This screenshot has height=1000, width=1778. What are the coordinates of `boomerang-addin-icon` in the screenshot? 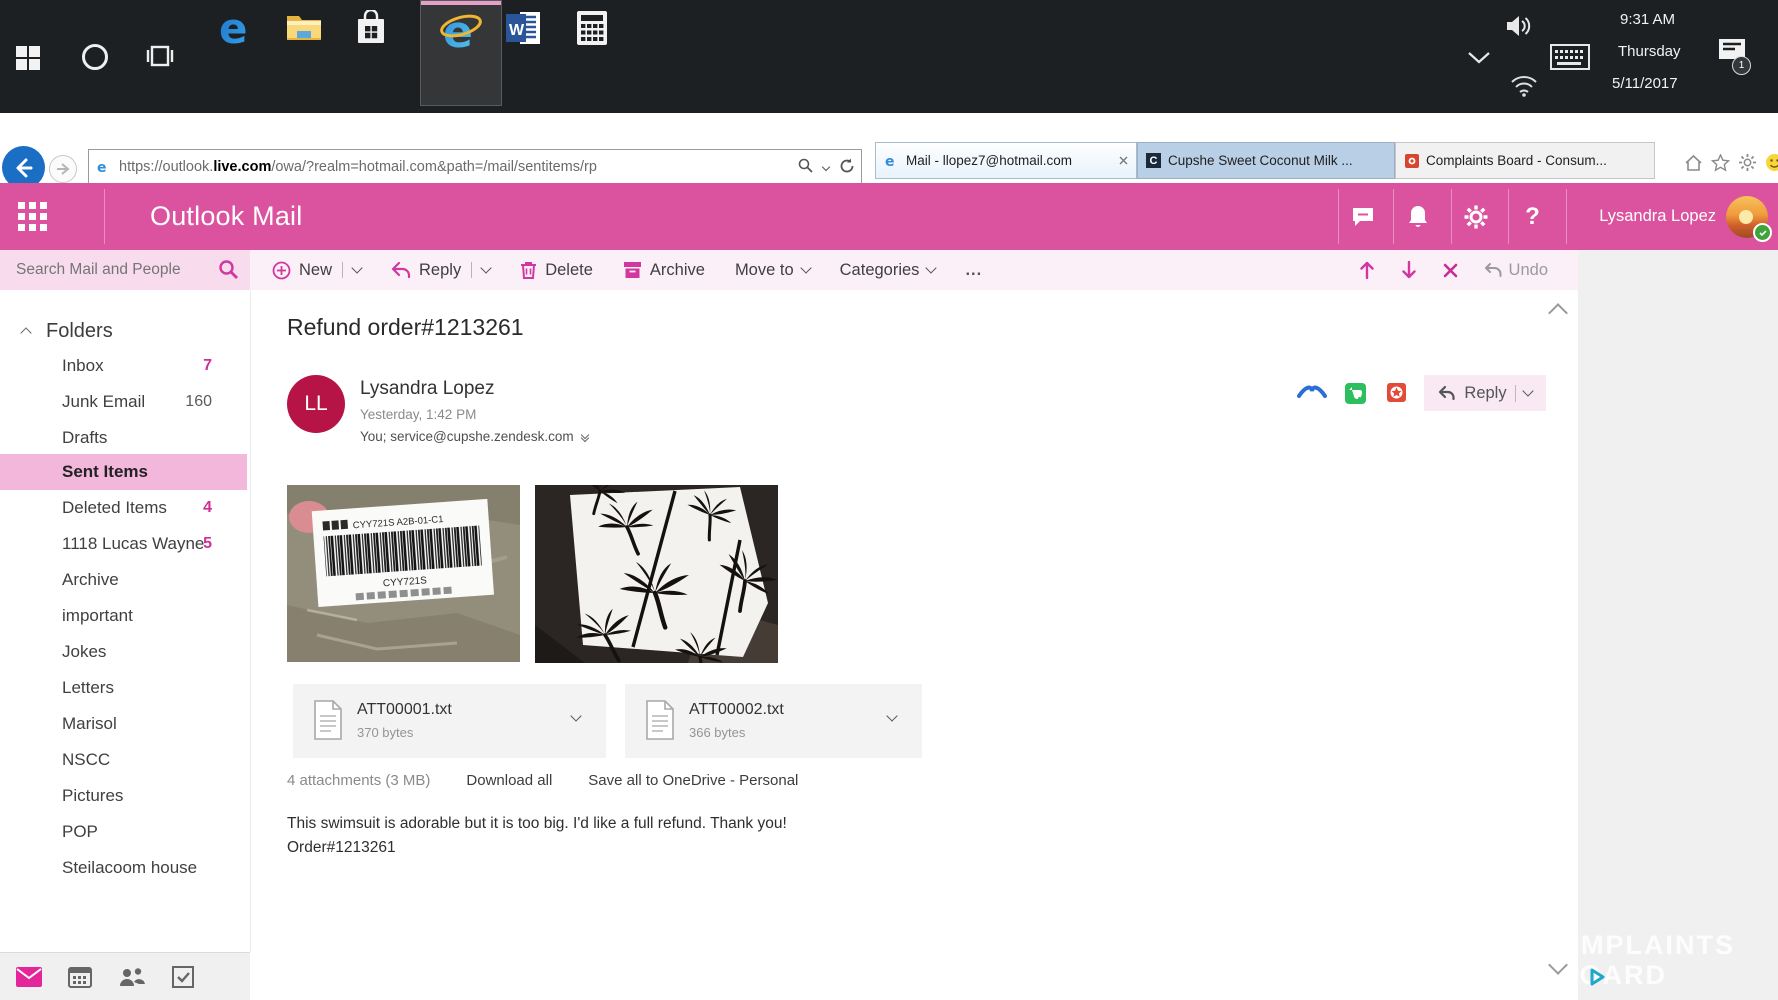 It's located at (1312, 391).